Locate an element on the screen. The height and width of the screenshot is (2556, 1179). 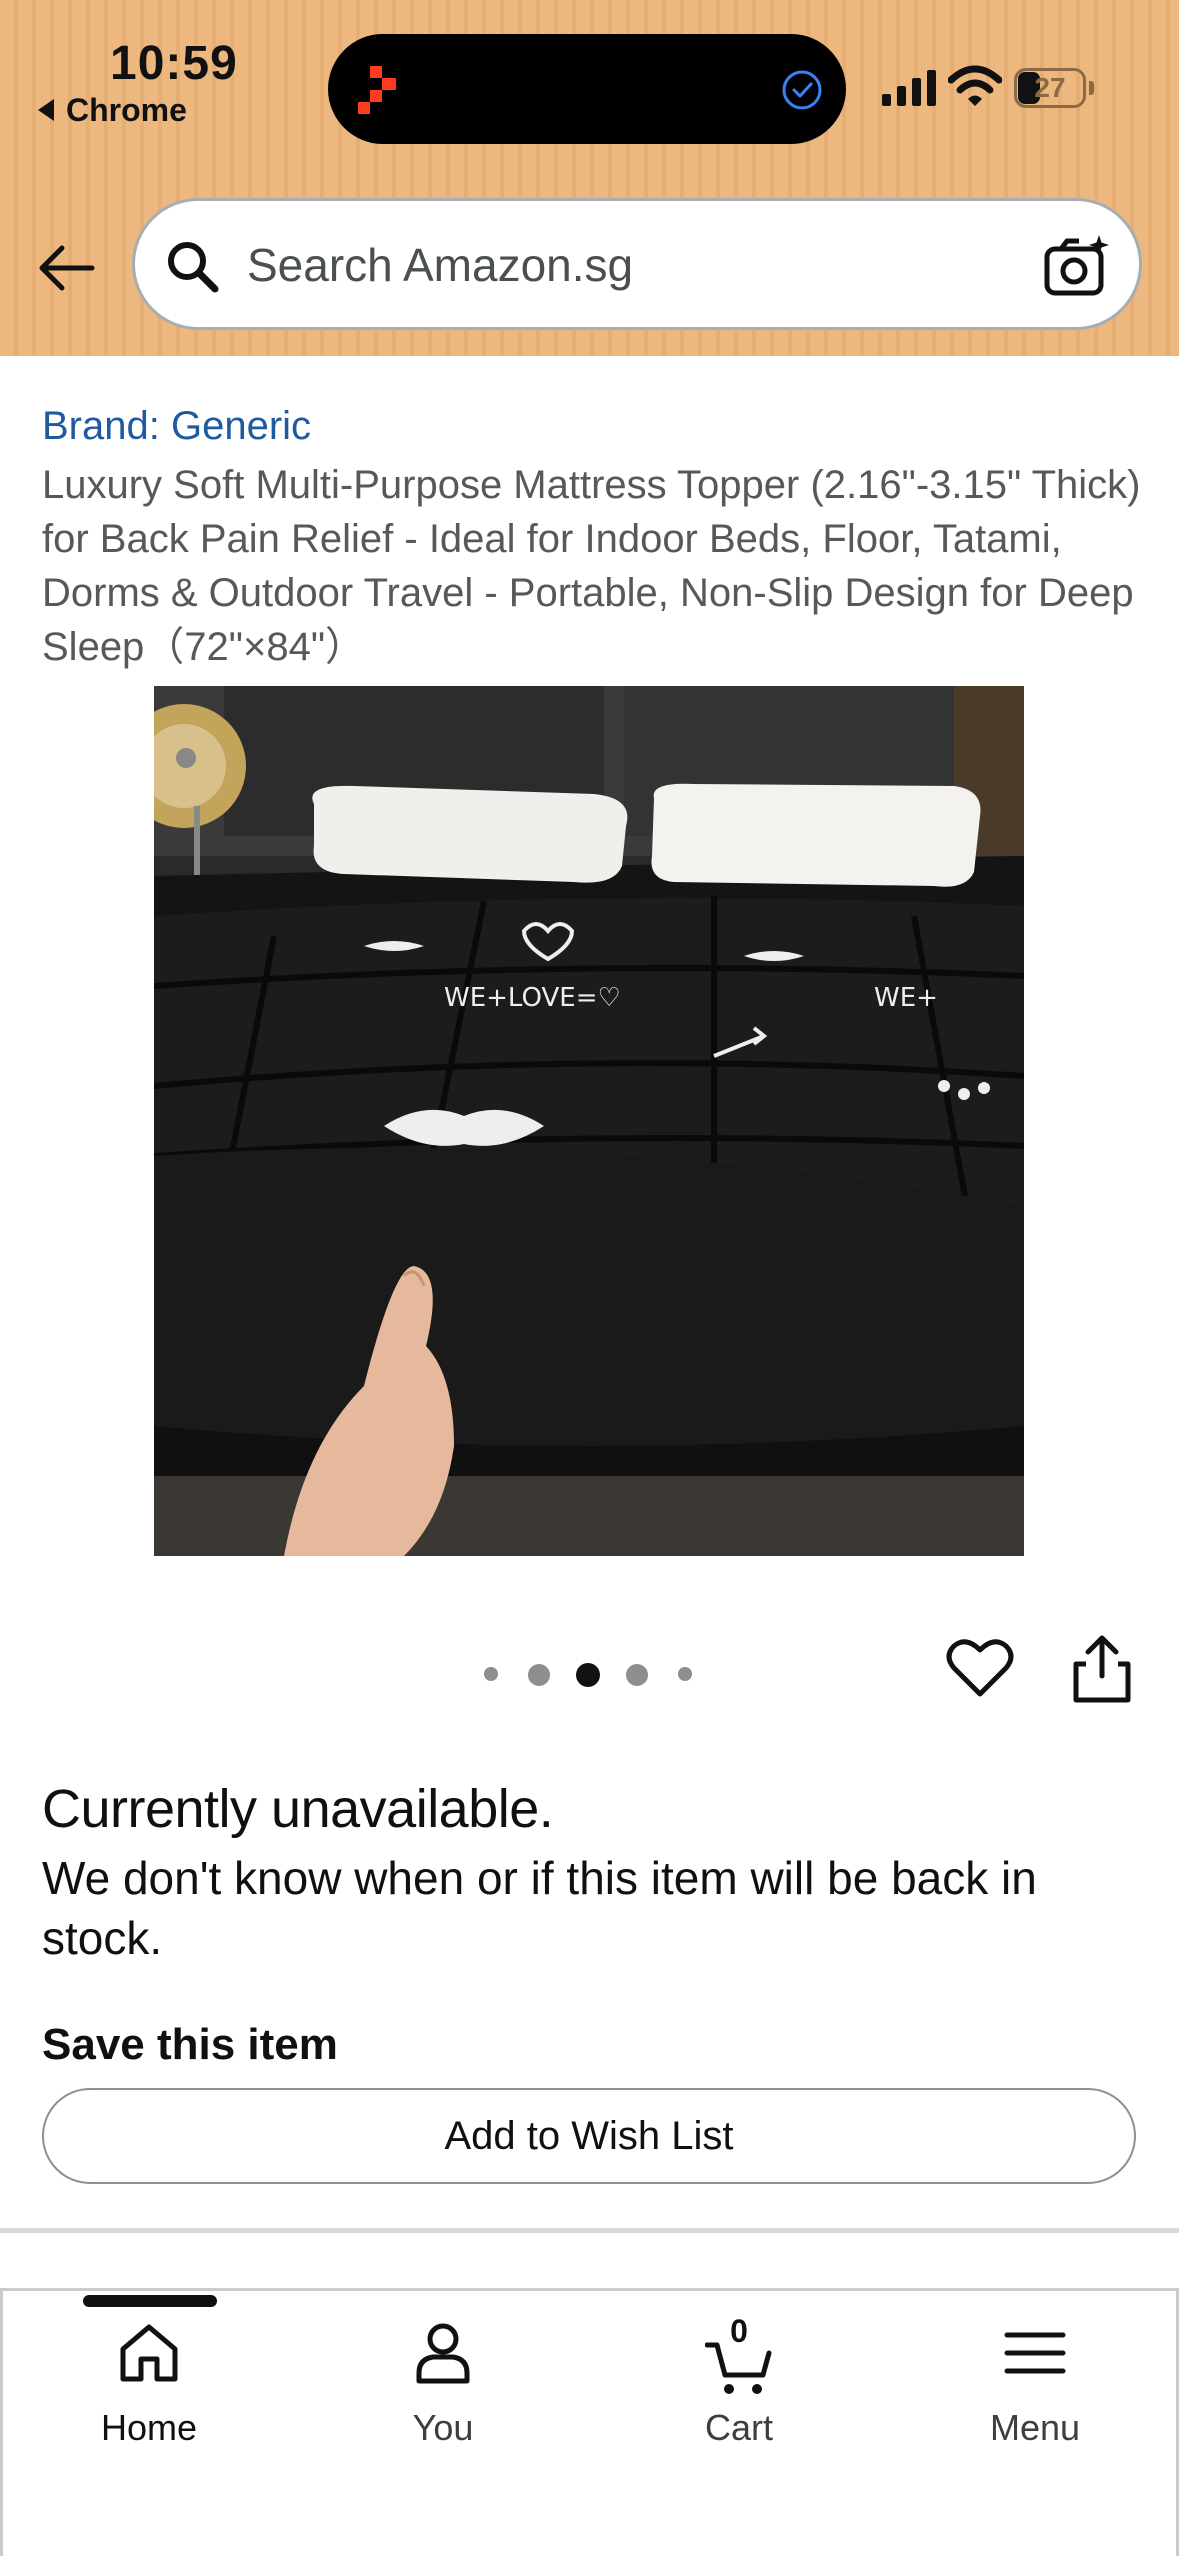
heart-icon is located at coordinates (980, 1668).